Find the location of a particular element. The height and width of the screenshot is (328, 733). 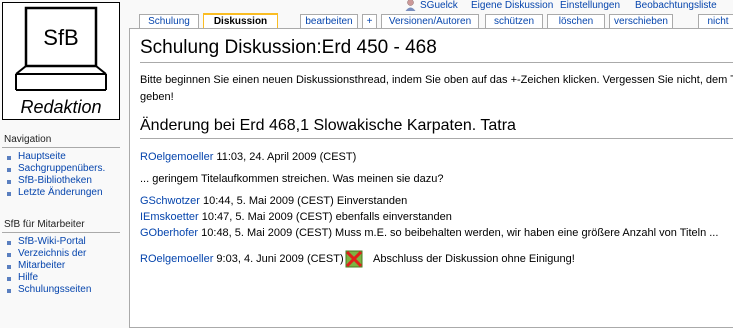

sidebar-item-letzte-aenderungen: Letzte Änderungen is located at coordinates (64, 193).